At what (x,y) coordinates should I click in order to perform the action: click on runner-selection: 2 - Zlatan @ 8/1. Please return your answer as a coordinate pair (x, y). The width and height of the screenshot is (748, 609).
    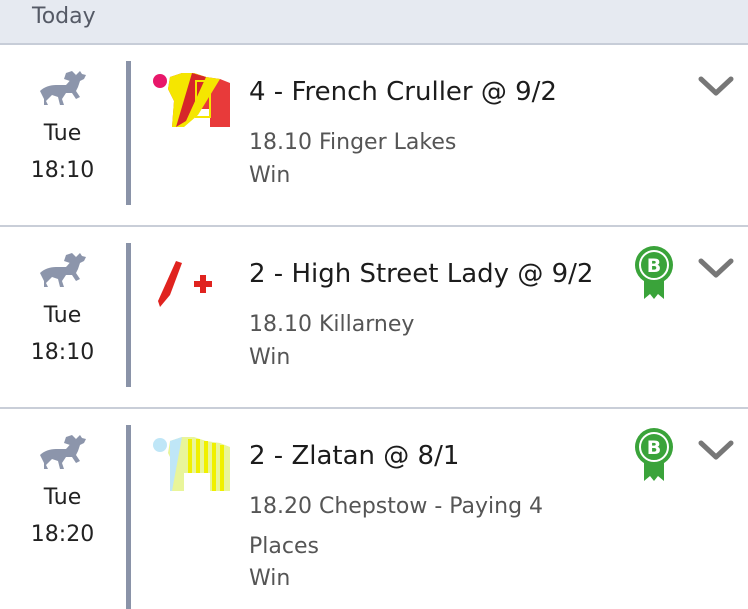
    Looking at the image, I should click on (354, 456).